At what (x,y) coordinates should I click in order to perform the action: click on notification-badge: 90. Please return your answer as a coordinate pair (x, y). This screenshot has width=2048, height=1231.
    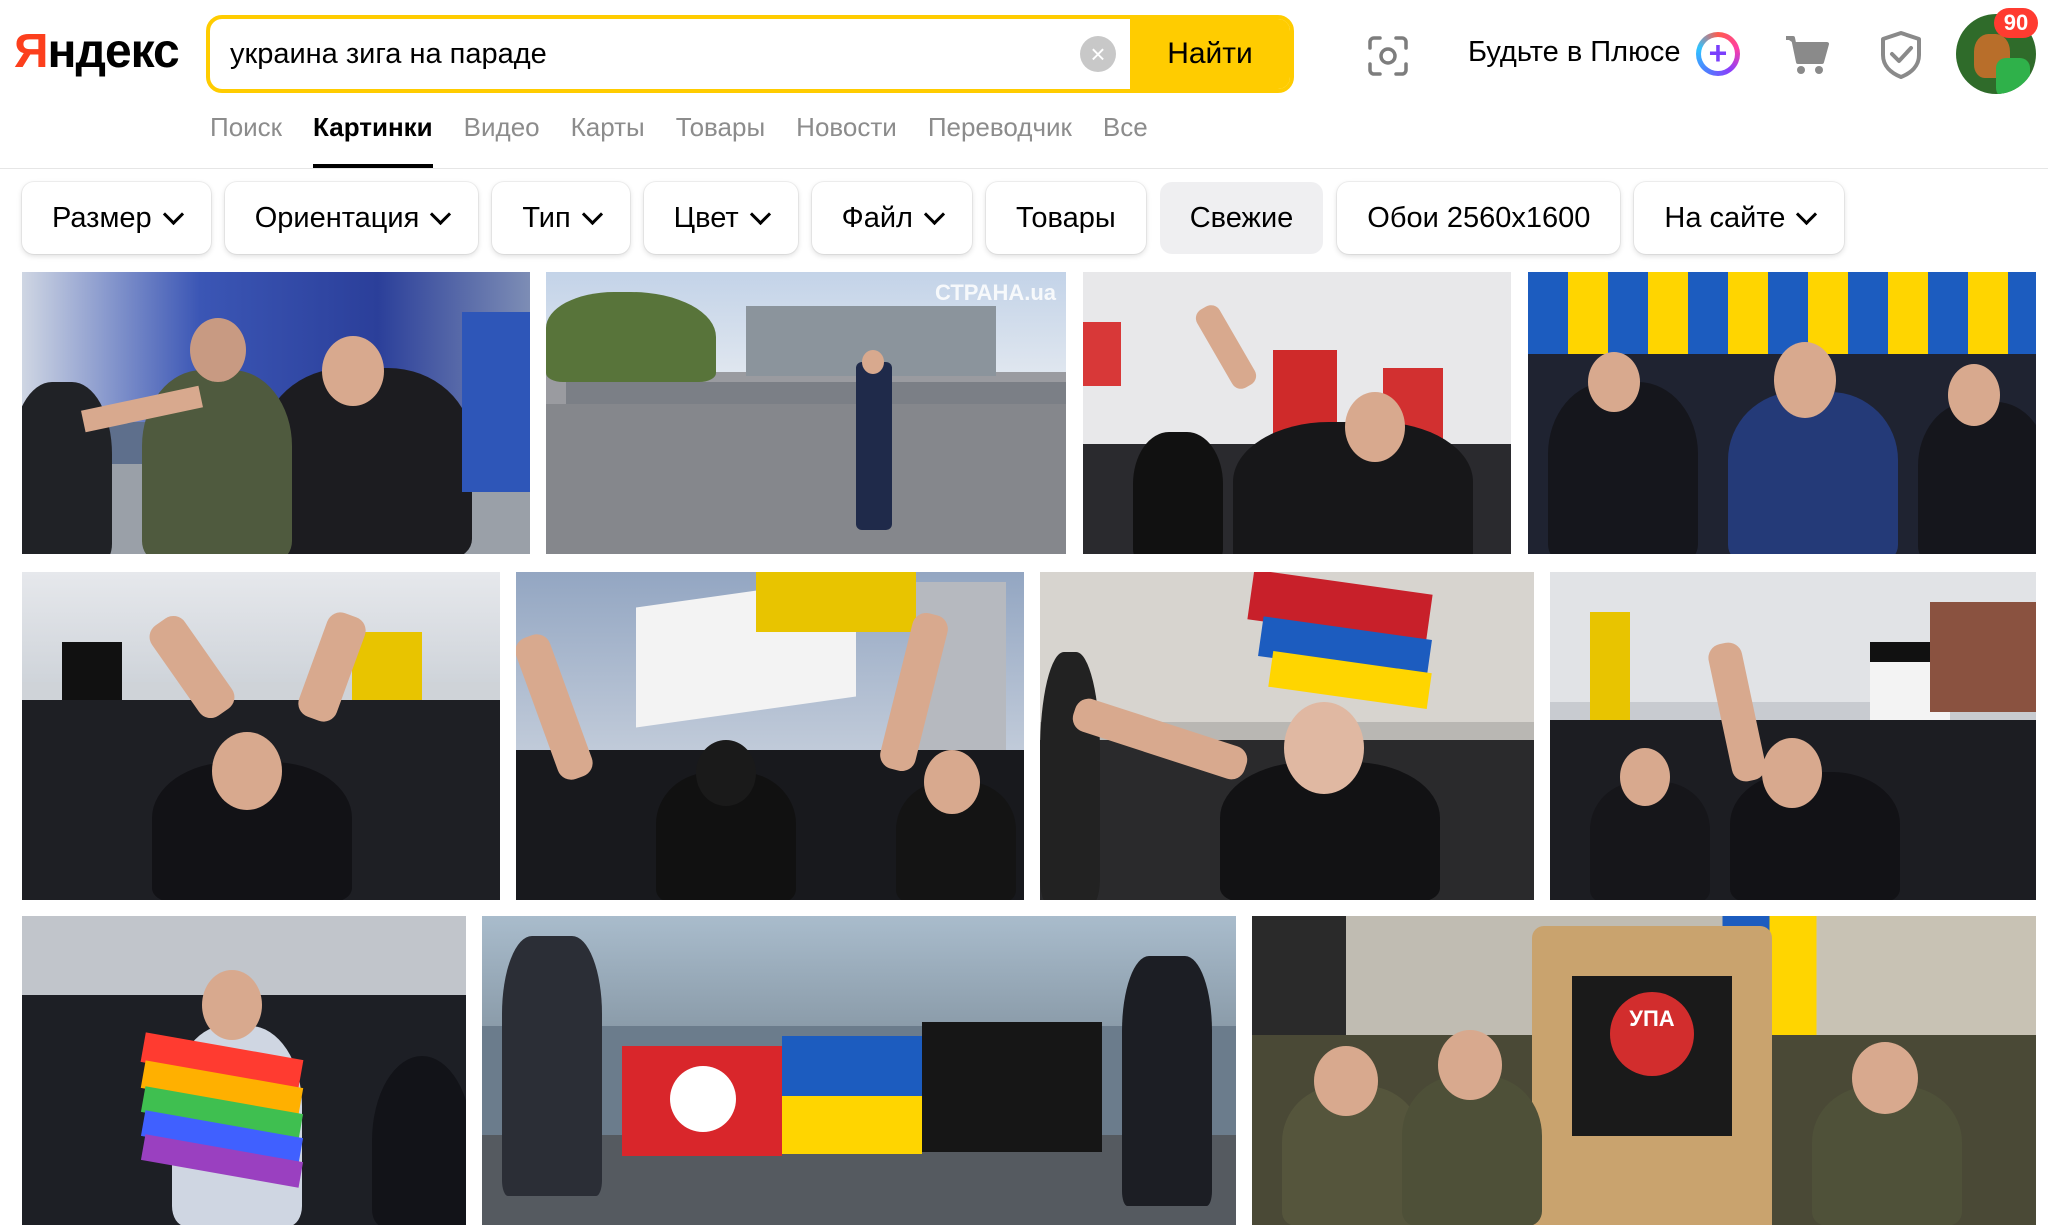
    Looking at the image, I should click on (2016, 23).